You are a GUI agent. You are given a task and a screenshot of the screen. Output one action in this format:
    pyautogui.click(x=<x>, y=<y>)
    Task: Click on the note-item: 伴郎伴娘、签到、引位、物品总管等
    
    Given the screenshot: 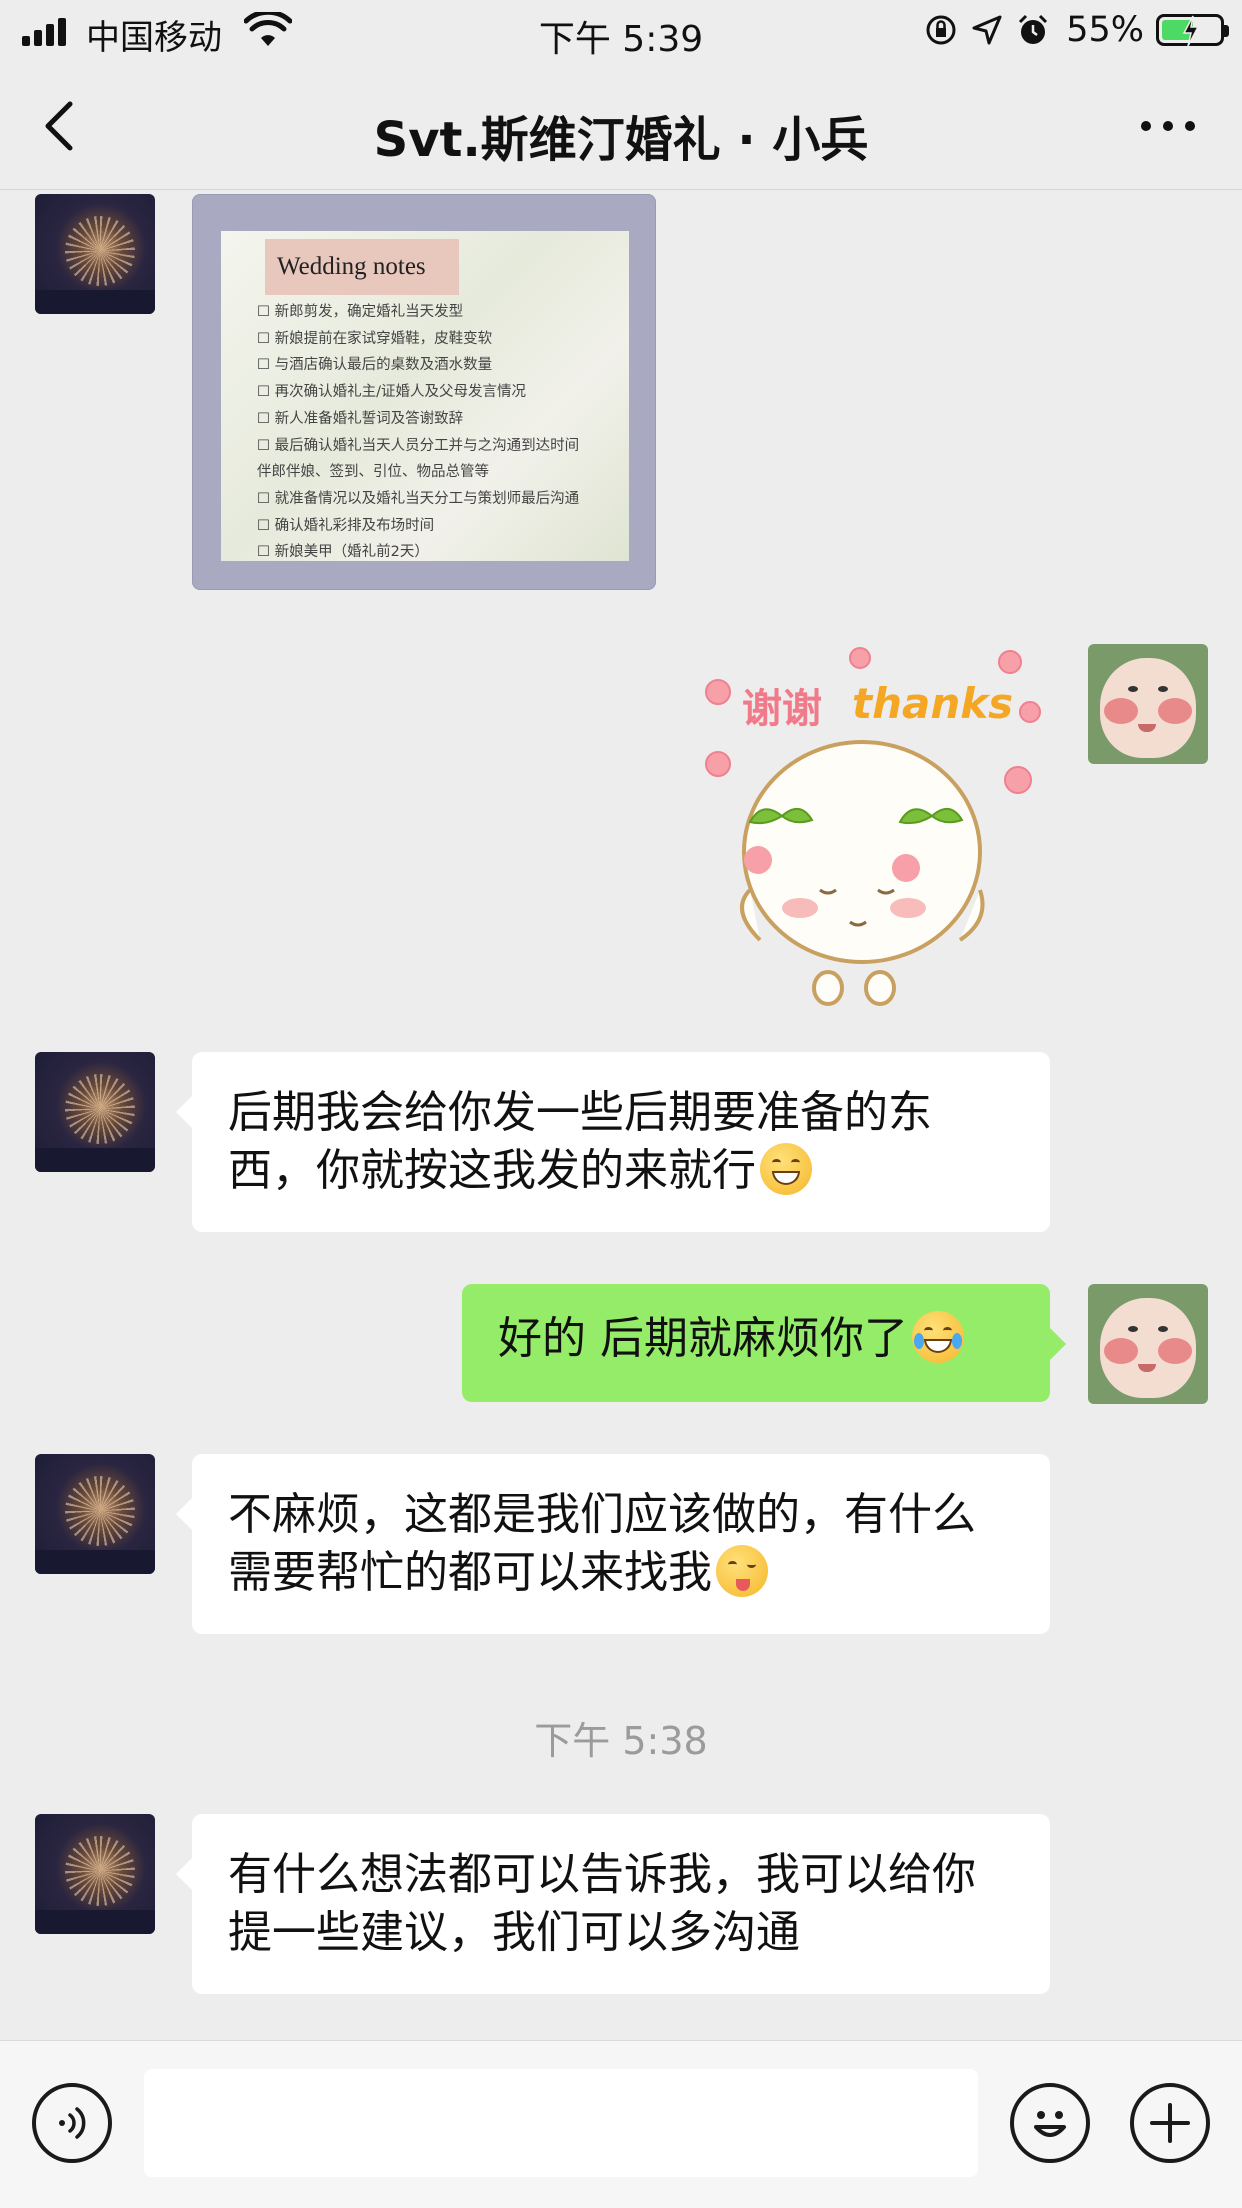 What is the action you would take?
    pyautogui.click(x=373, y=472)
    